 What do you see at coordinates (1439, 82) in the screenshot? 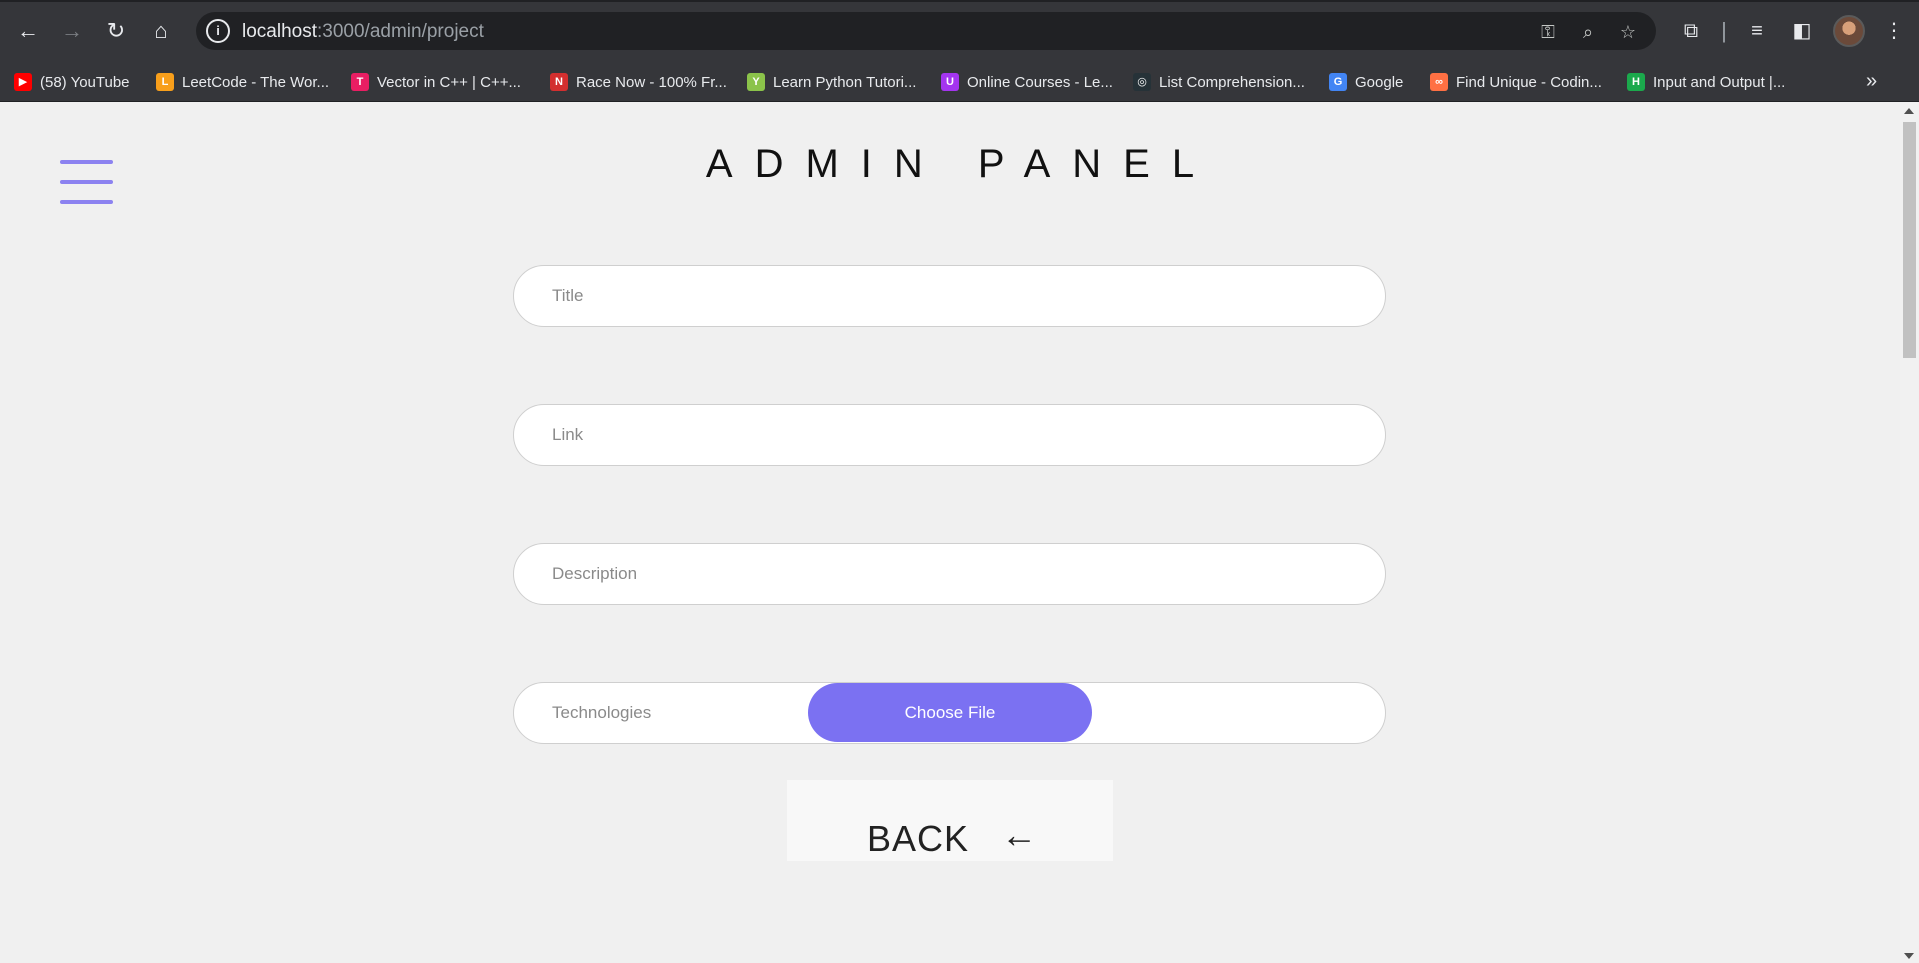
I see `site-icon: ∞` at bounding box center [1439, 82].